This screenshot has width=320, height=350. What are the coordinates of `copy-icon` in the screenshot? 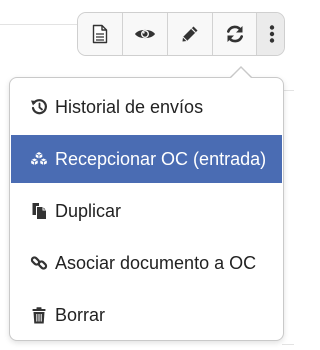 It's located at (39, 211).